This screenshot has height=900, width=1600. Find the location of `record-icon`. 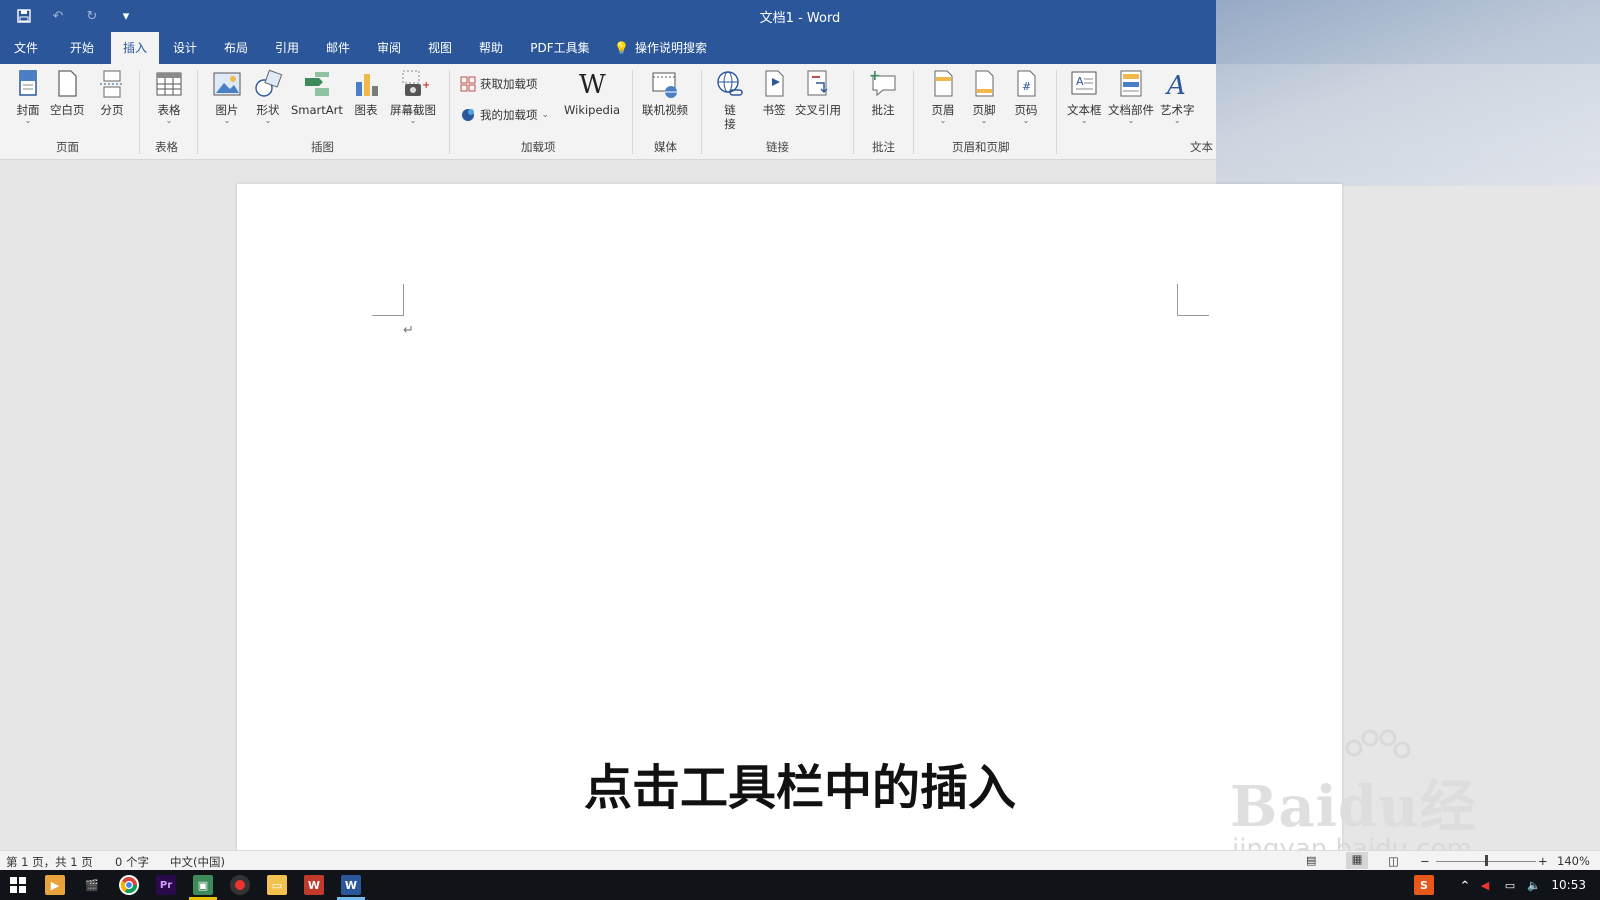

record-icon is located at coordinates (240, 885).